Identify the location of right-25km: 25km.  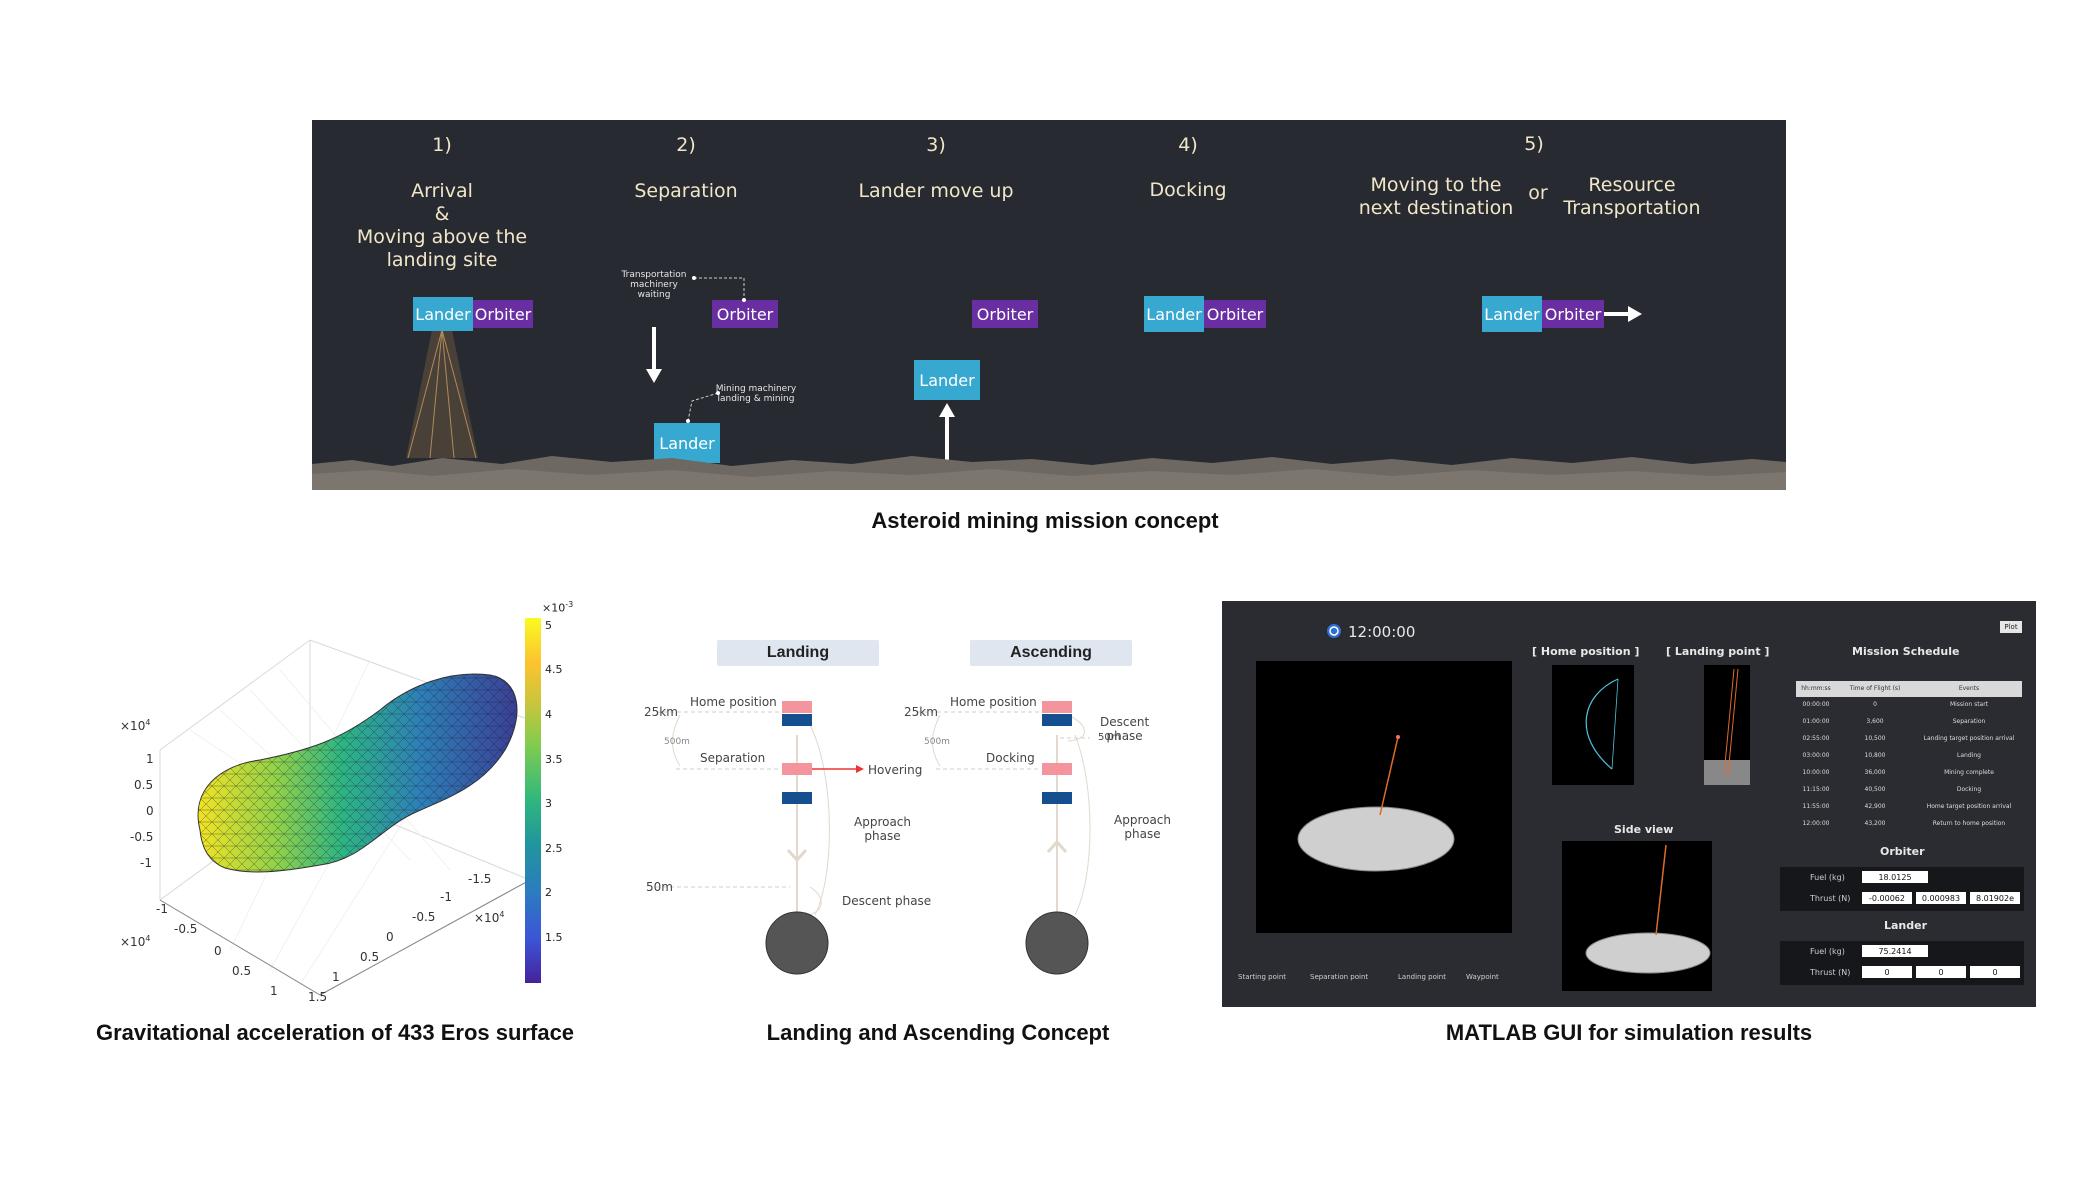
(921, 712).